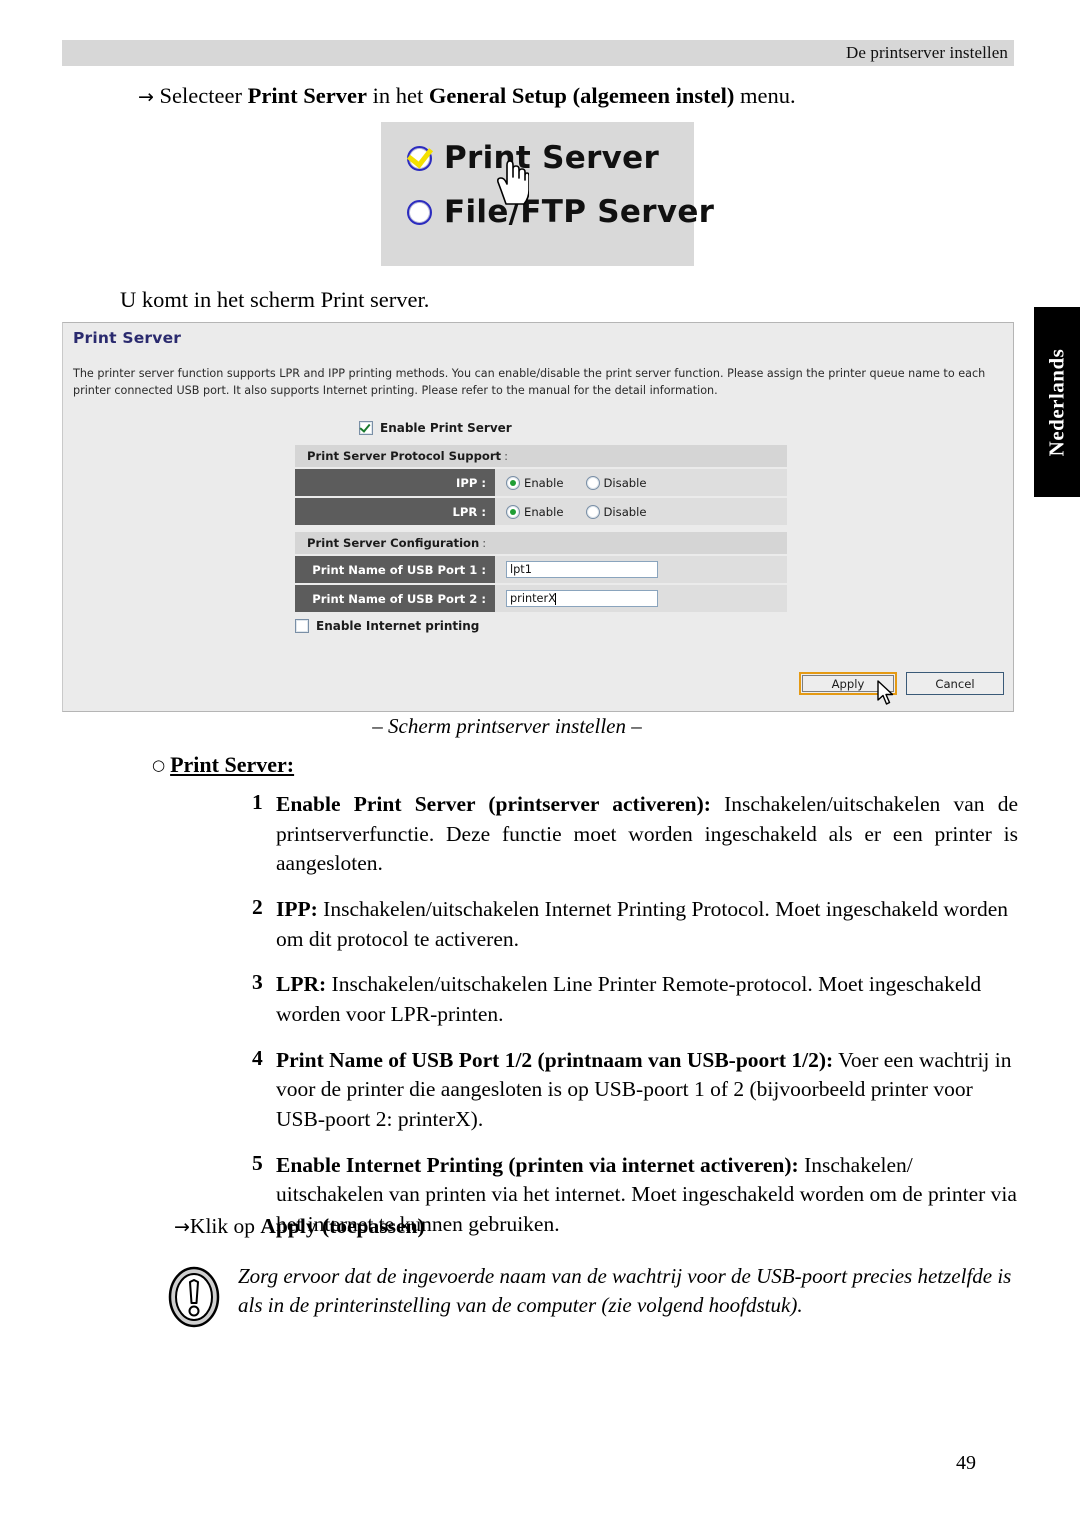 This screenshot has height=1535, width=1080. I want to click on usb-port-1-value-cell: lpt1, so click(641, 569).